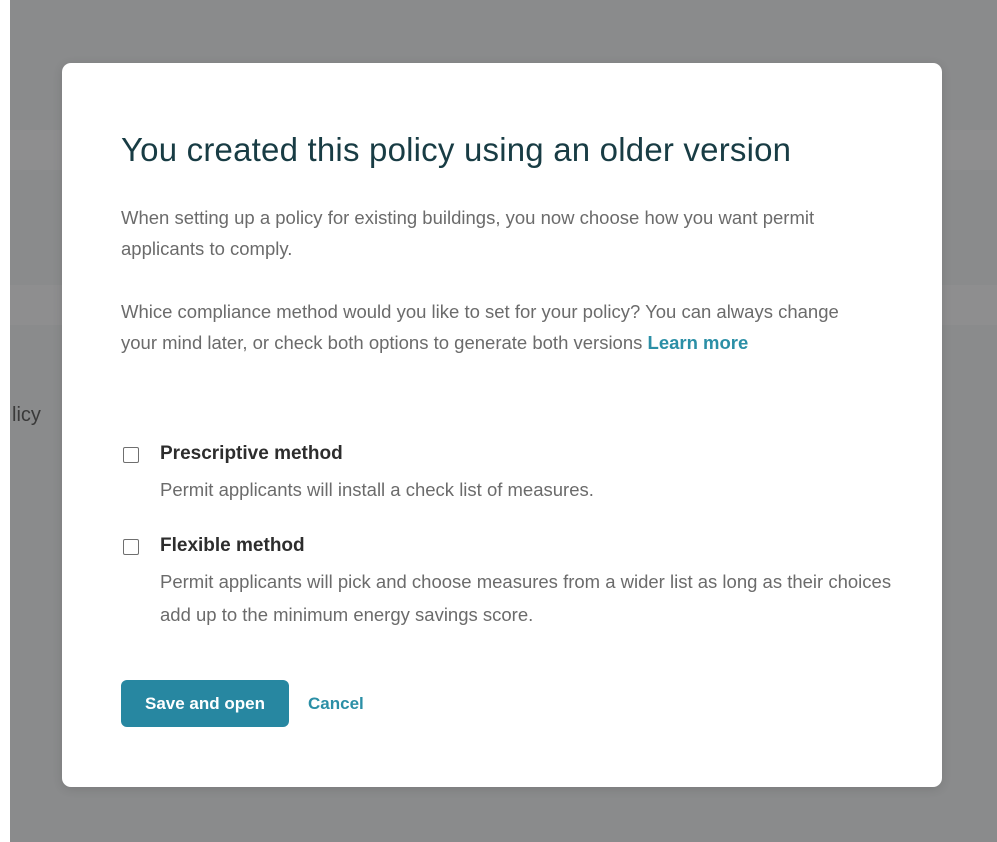 Image resolution: width=997 pixels, height=842 pixels. Describe the element at coordinates (251, 454) in the screenshot. I see `prescriptive-label: Prescriptive method` at that location.